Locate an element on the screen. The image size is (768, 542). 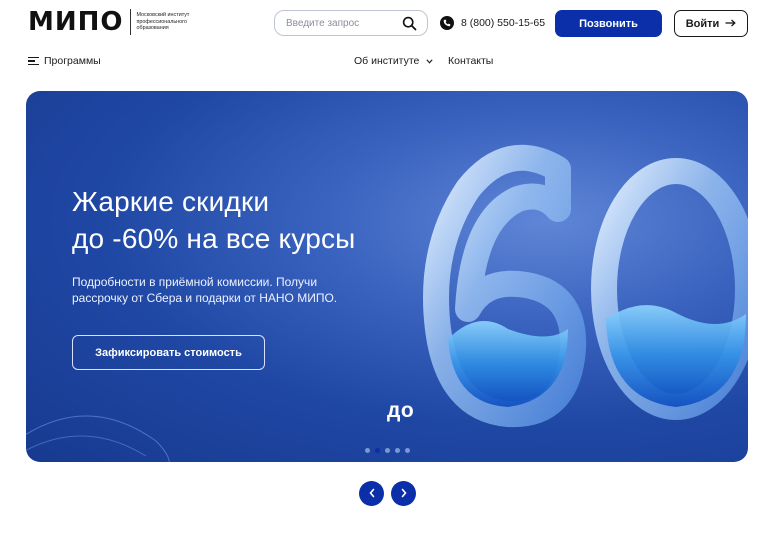
login-label: Войти is located at coordinates (702, 23).